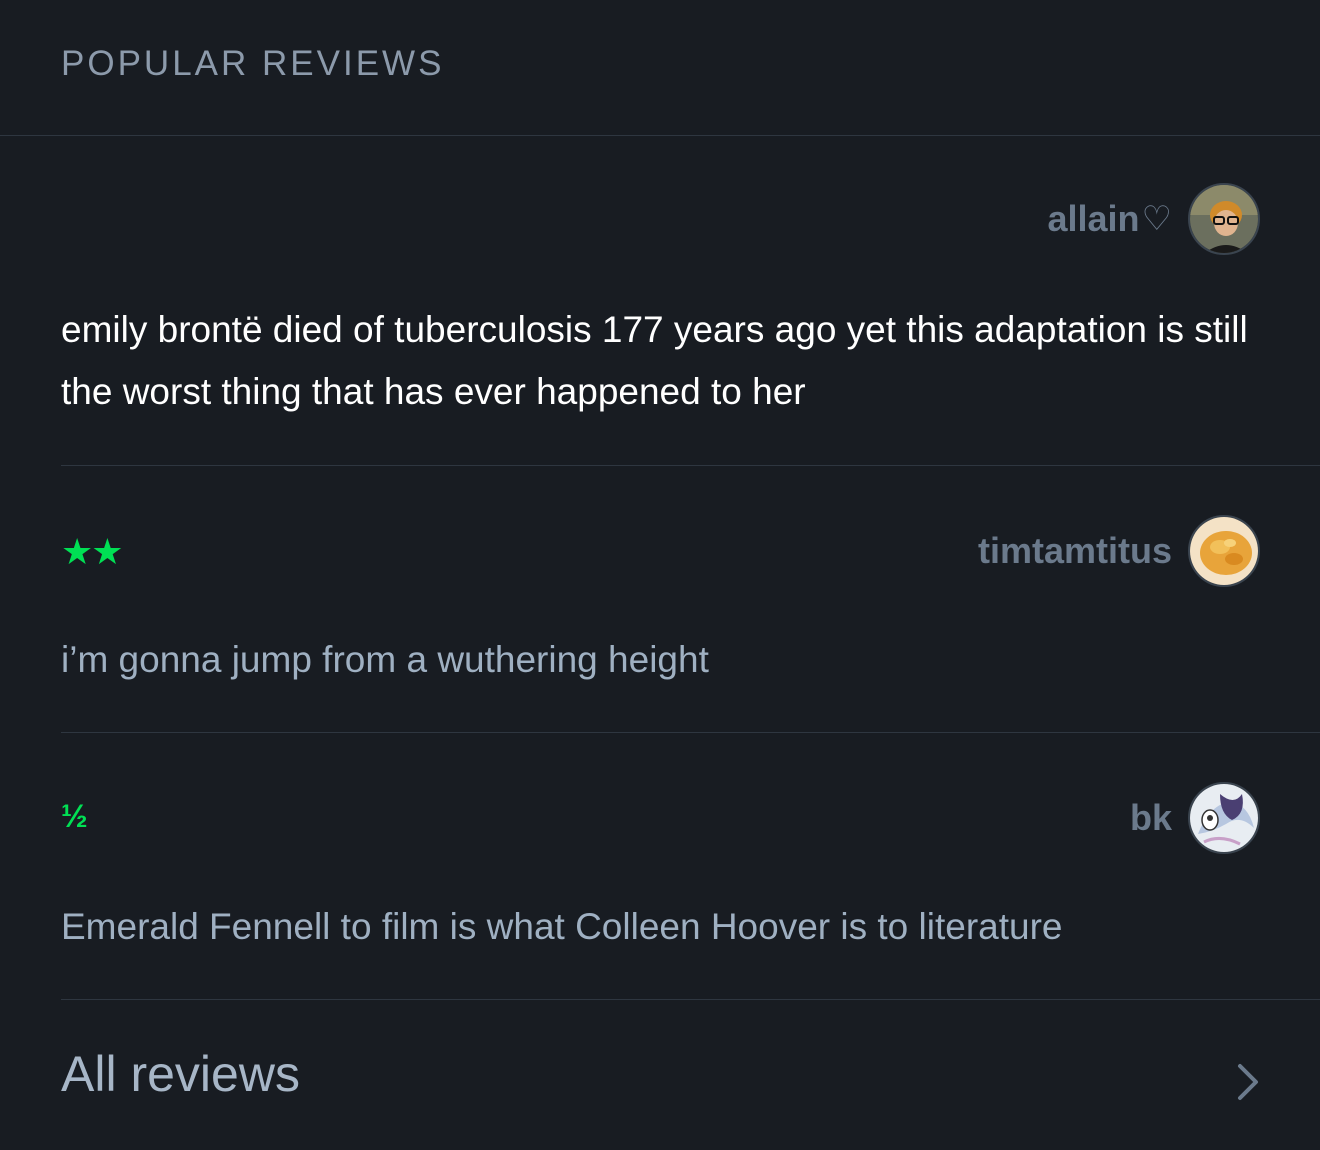  I want to click on author-name: allain, so click(1093, 219).